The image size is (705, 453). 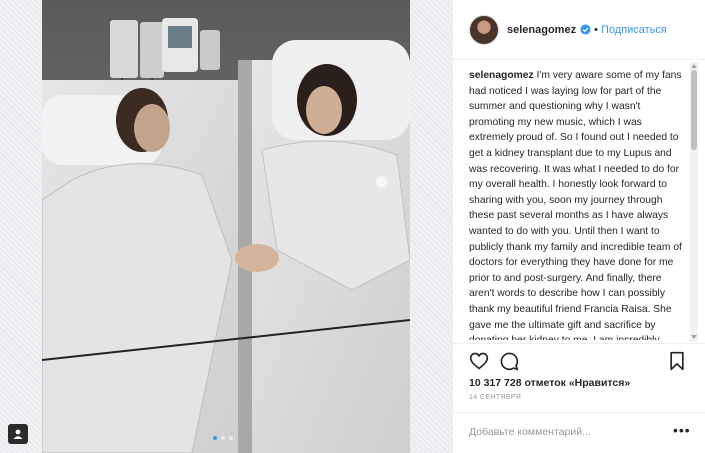 What do you see at coordinates (694, 337) in the screenshot?
I see `scroll-down-icon` at bounding box center [694, 337].